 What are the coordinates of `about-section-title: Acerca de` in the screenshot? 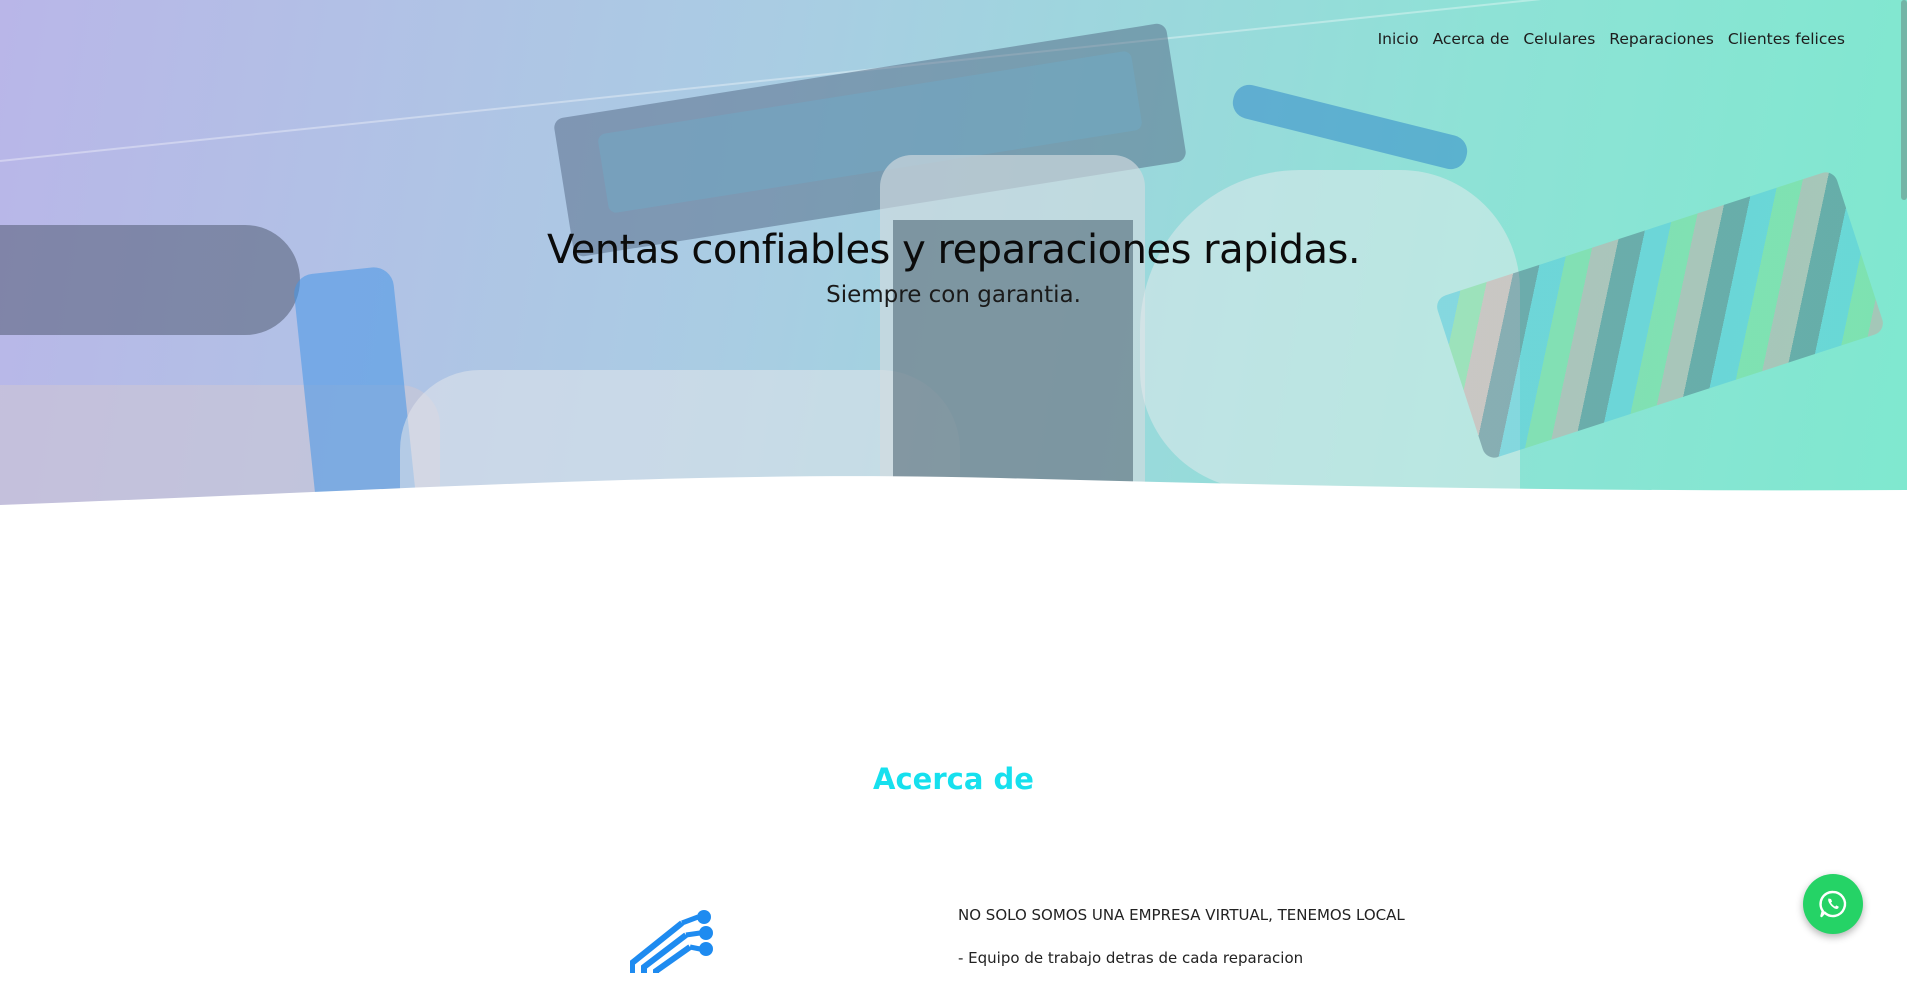 It's located at (953, 779).